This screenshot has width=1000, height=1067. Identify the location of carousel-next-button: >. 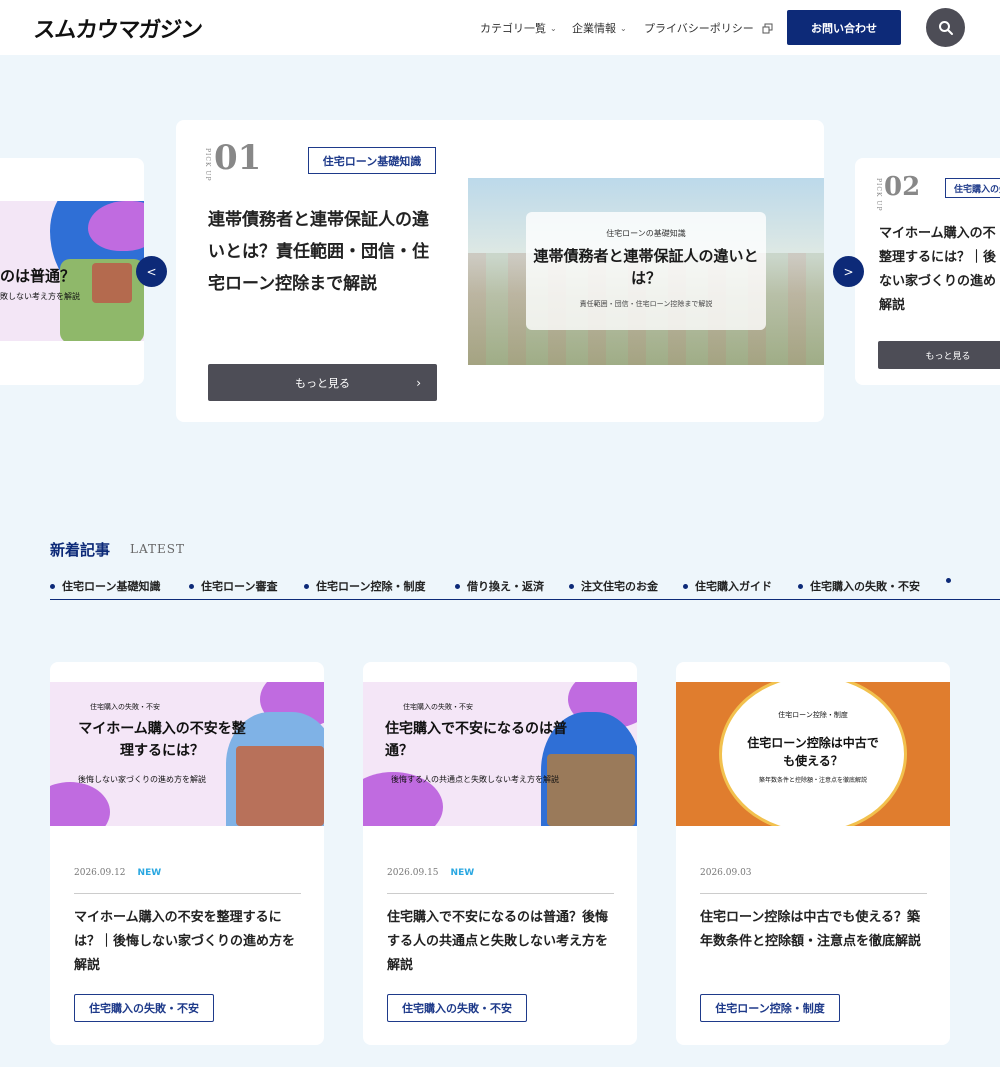
(848, 271).